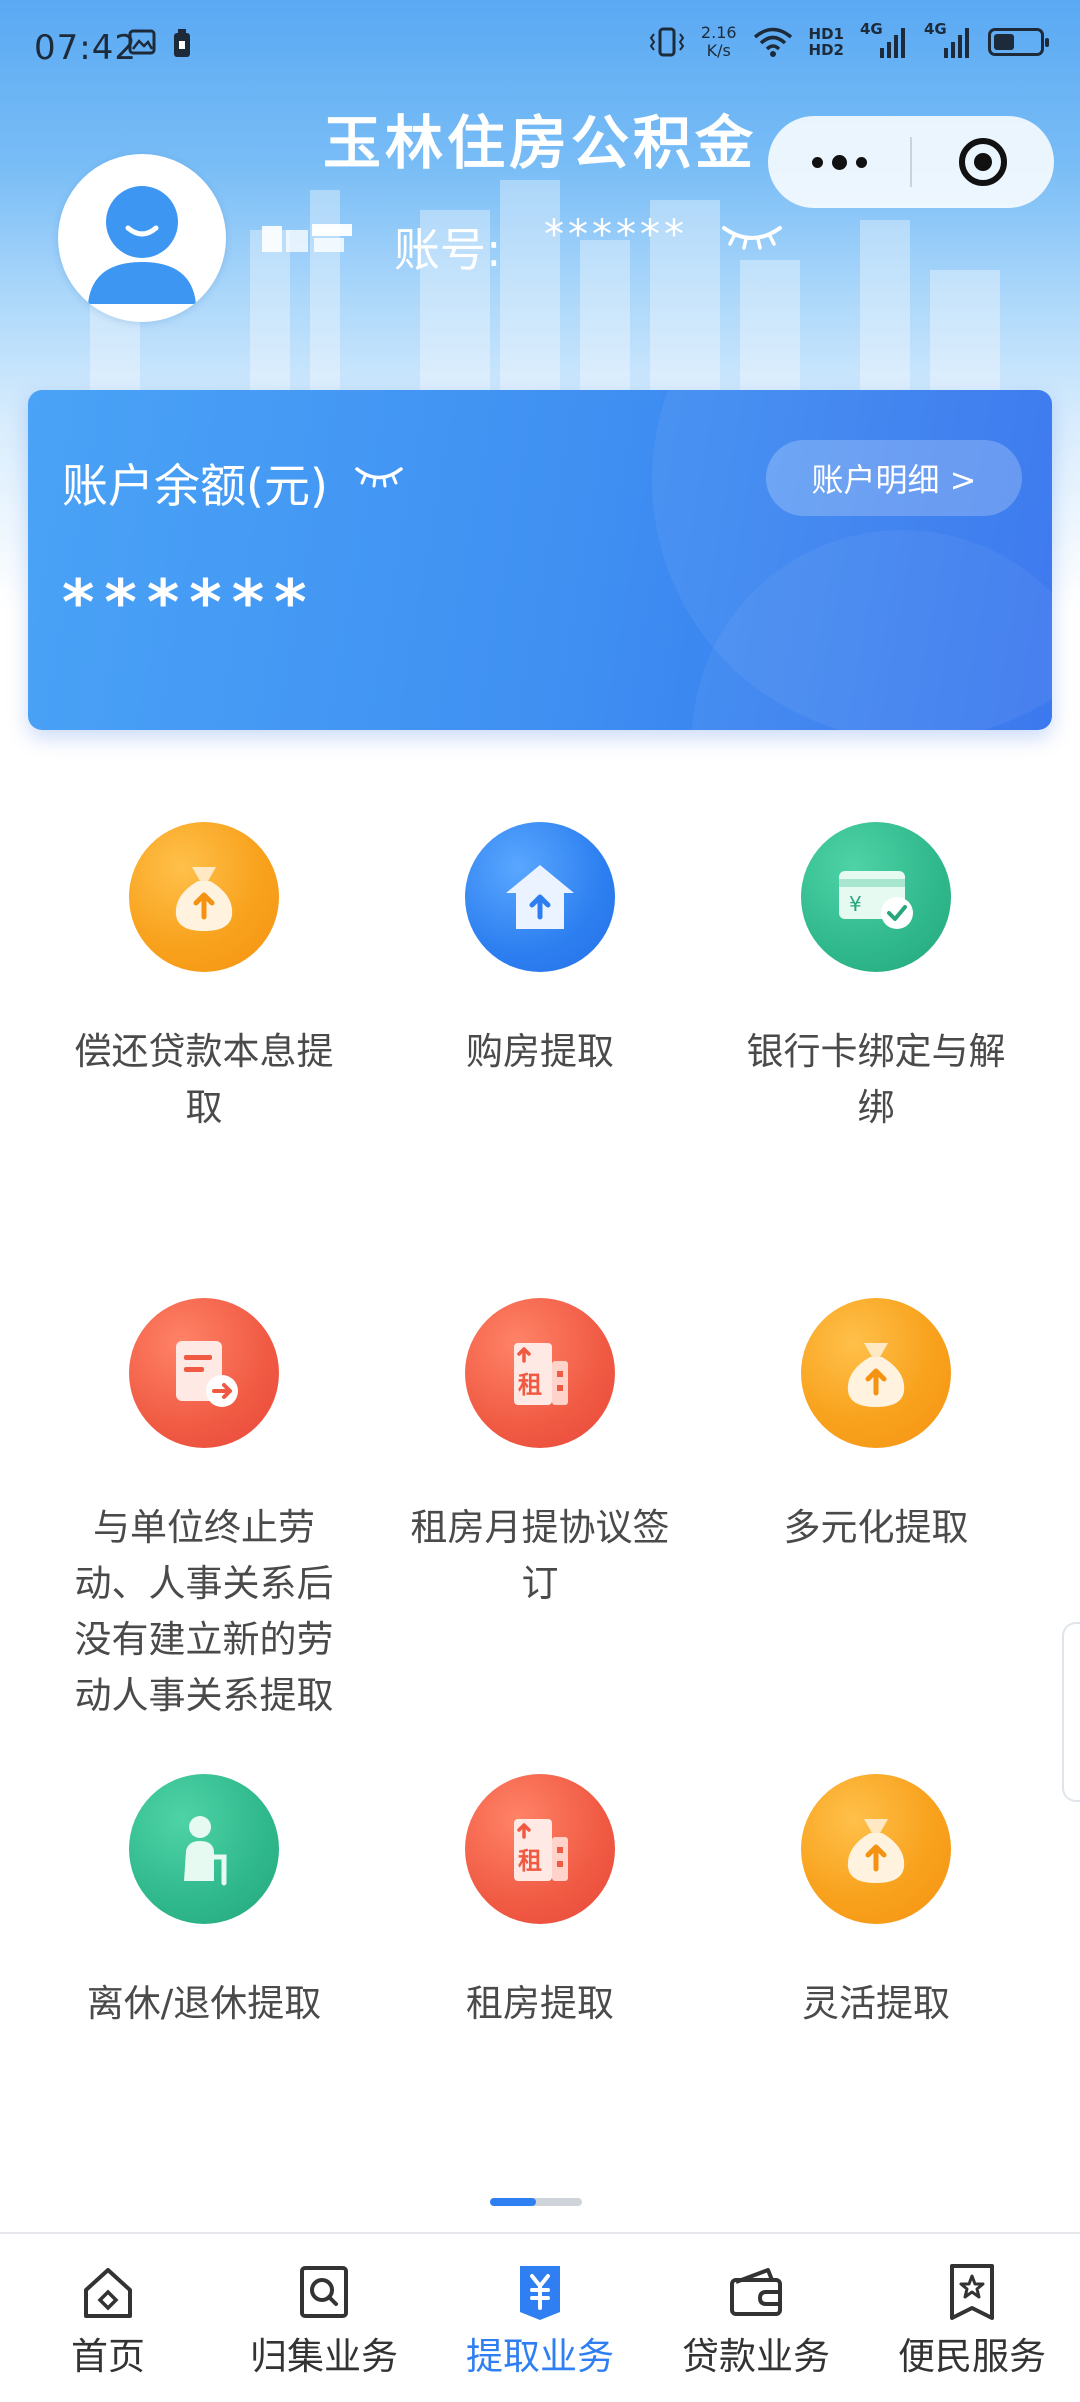 Image resolution: width=1080 pixels, height=2402 pixels. Describe the element at coordinates (540, 1455) in the screenshot. I see `service-rent-monthly-agreement: 租 租房月提协议签订` at that location.